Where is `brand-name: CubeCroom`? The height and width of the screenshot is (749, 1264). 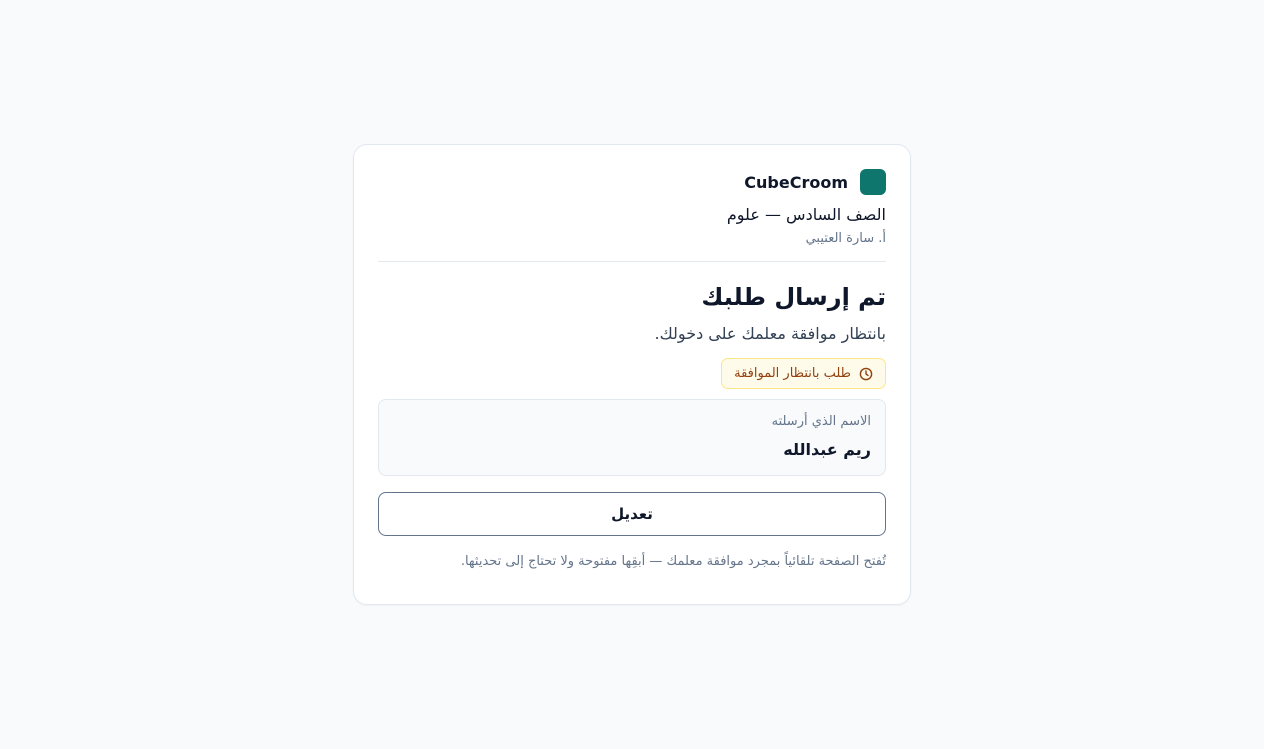
brand-name: CubeCroom is located at coordinates (796, 182).